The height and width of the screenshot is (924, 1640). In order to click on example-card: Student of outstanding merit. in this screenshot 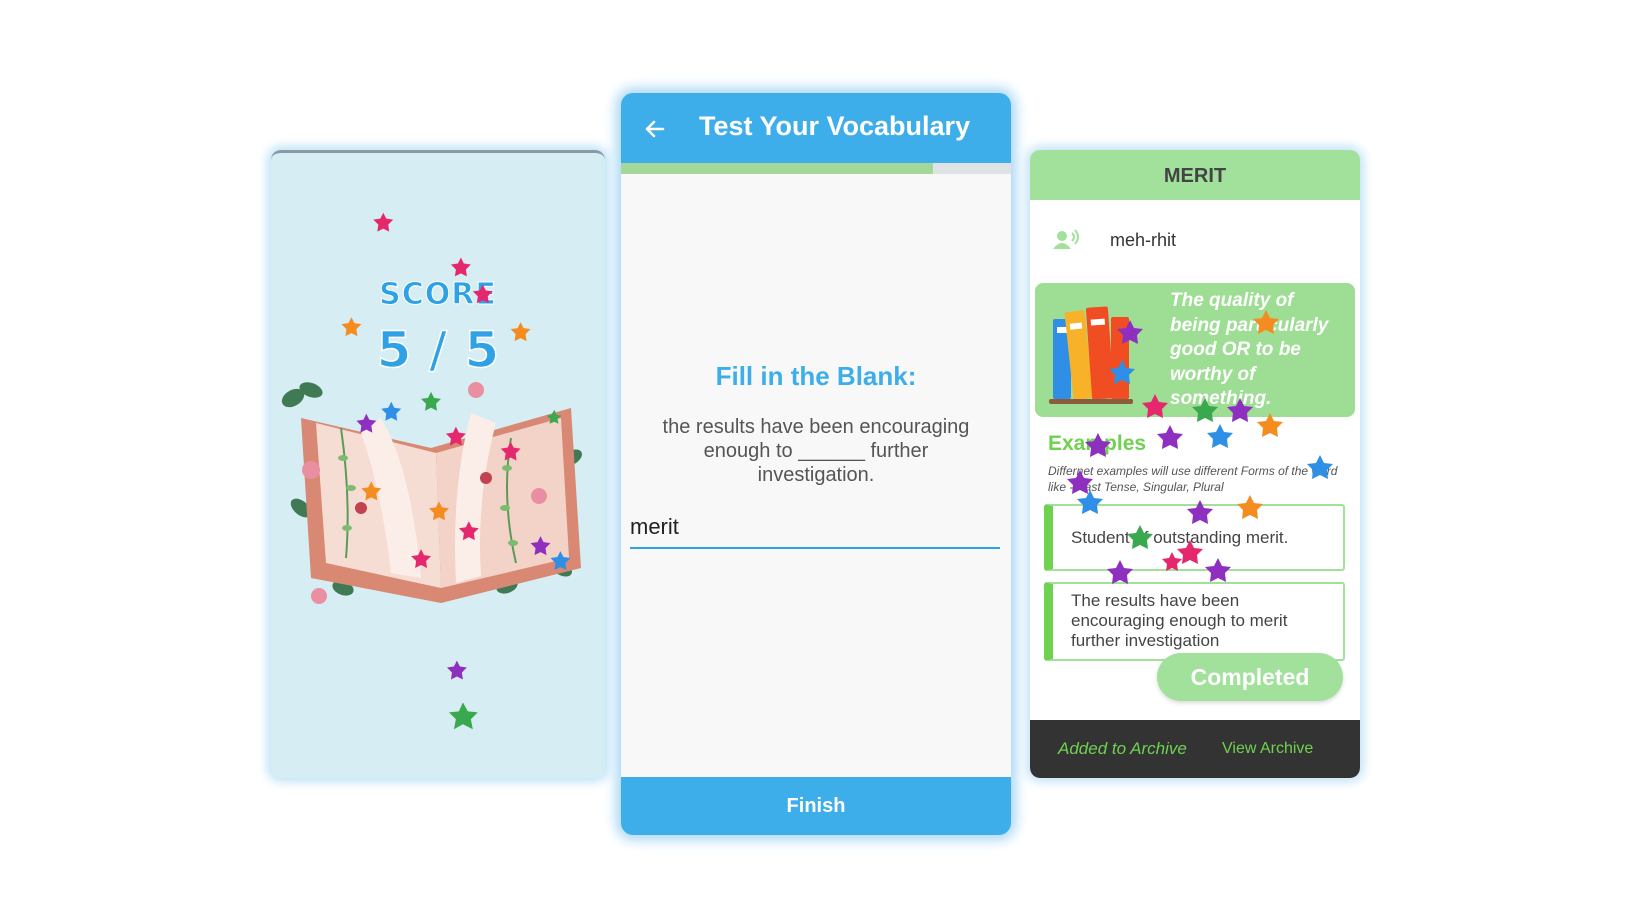, I will do `click(1194, 537)`.